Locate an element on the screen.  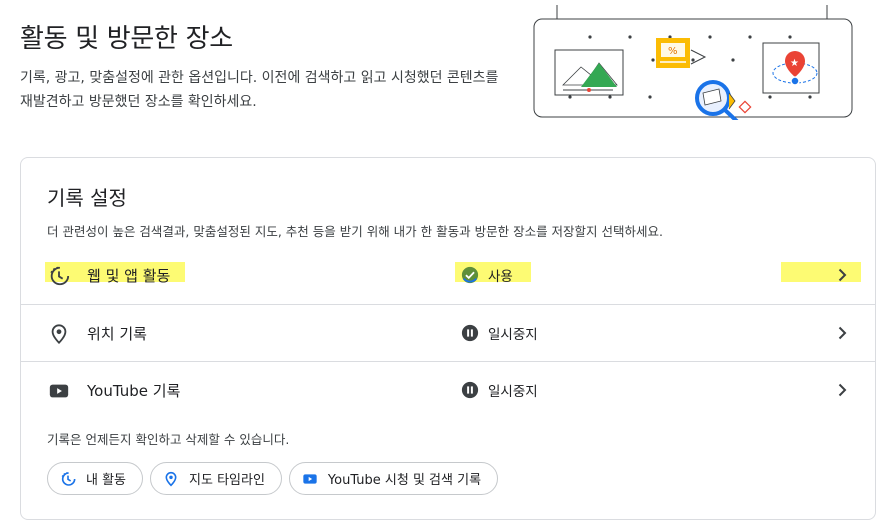
setting-label: YouTube 기록 is located at coordinates (134, 391).